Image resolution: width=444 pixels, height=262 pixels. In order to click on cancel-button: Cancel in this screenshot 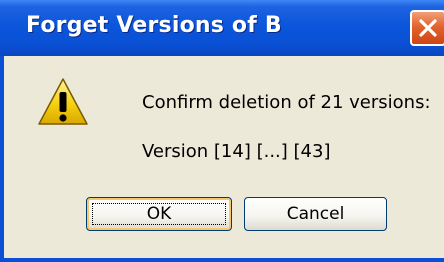, I will do `click(315, 214)`.